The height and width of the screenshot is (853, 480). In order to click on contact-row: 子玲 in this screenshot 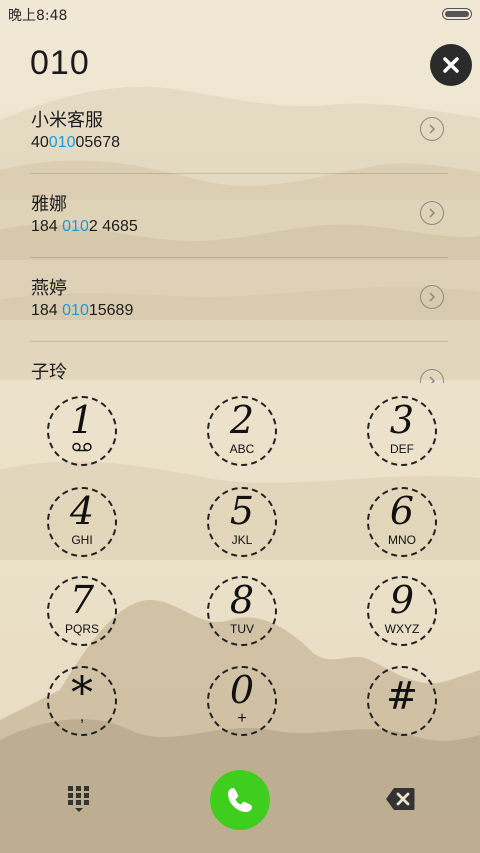, I will do `click(239, 362)`.